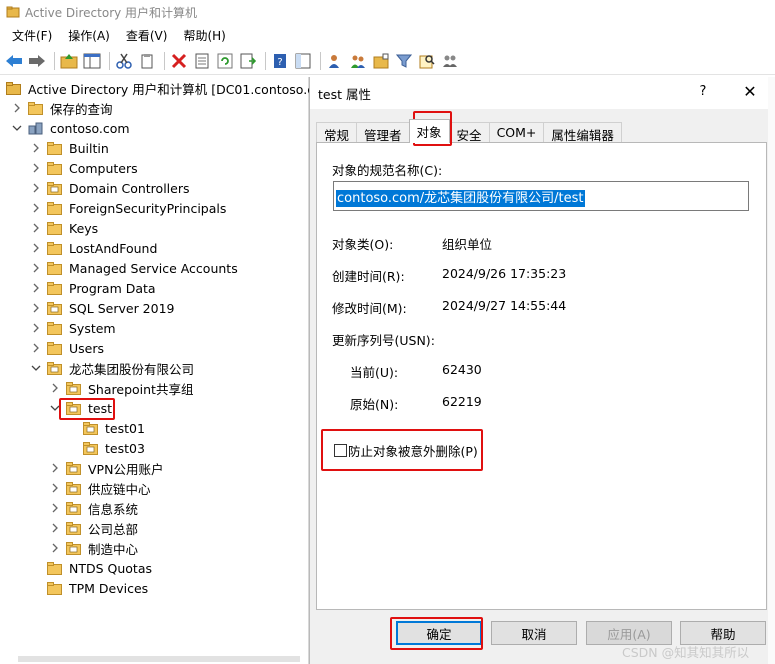 The height and width of the screenshot is (664, 775). What do you see at coordinates (115, 448) in the screenshot?
I see `tree-item-test03: test03` at bounding box center [115, 448].